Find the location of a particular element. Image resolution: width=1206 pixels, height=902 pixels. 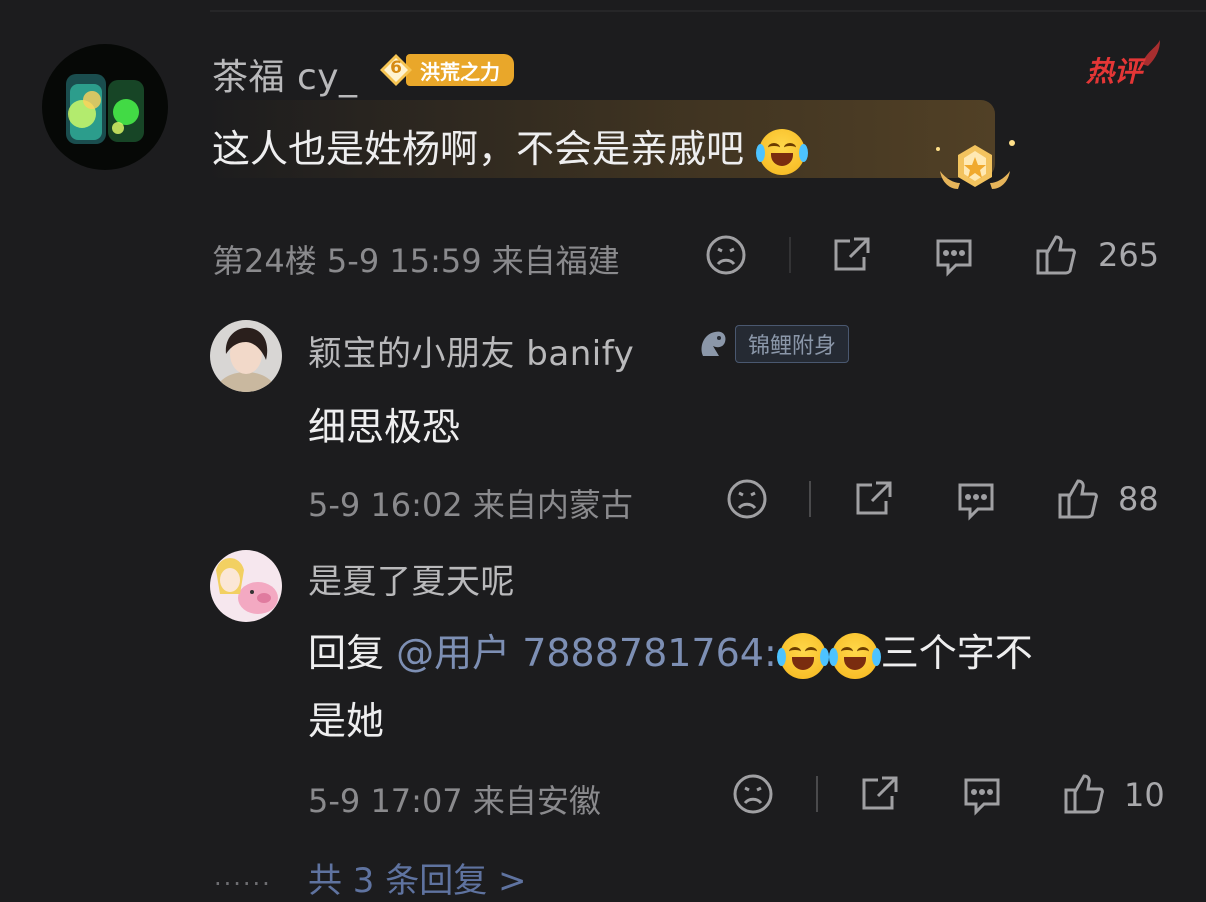

username: 颖宝的小朋友 banify is located at coordinates (471, 350).